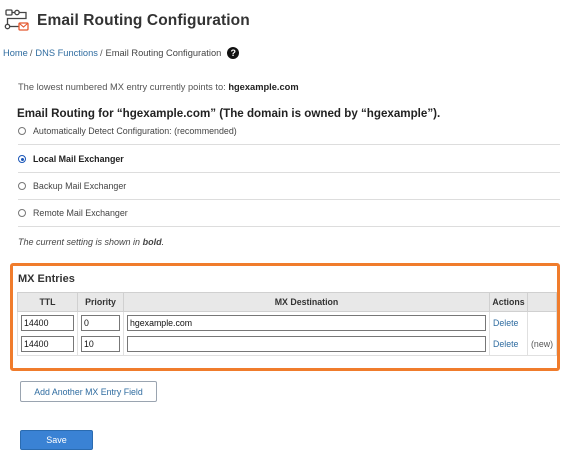 This screenshot has height=454, width=568. I want to click on row-tag: (new), so click(542, 344).